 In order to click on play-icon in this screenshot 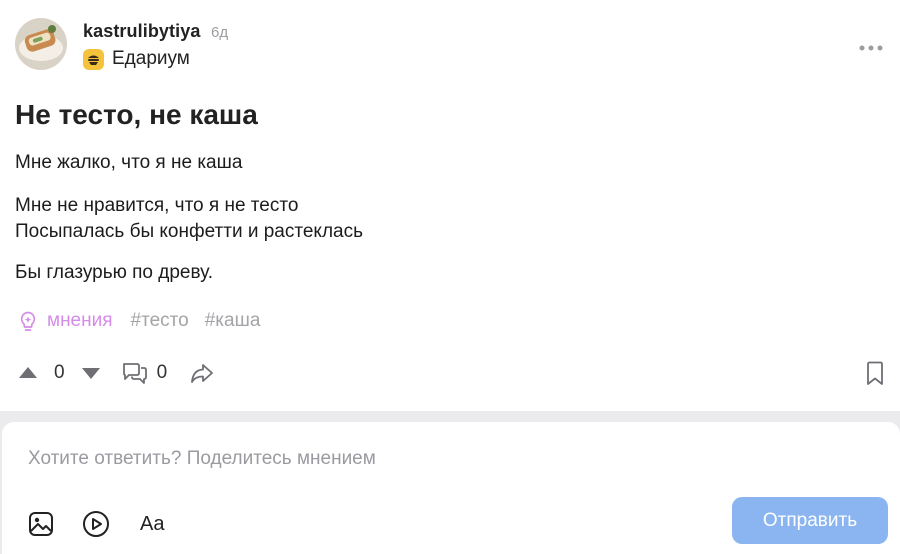, I will do `click(96, 524)`.